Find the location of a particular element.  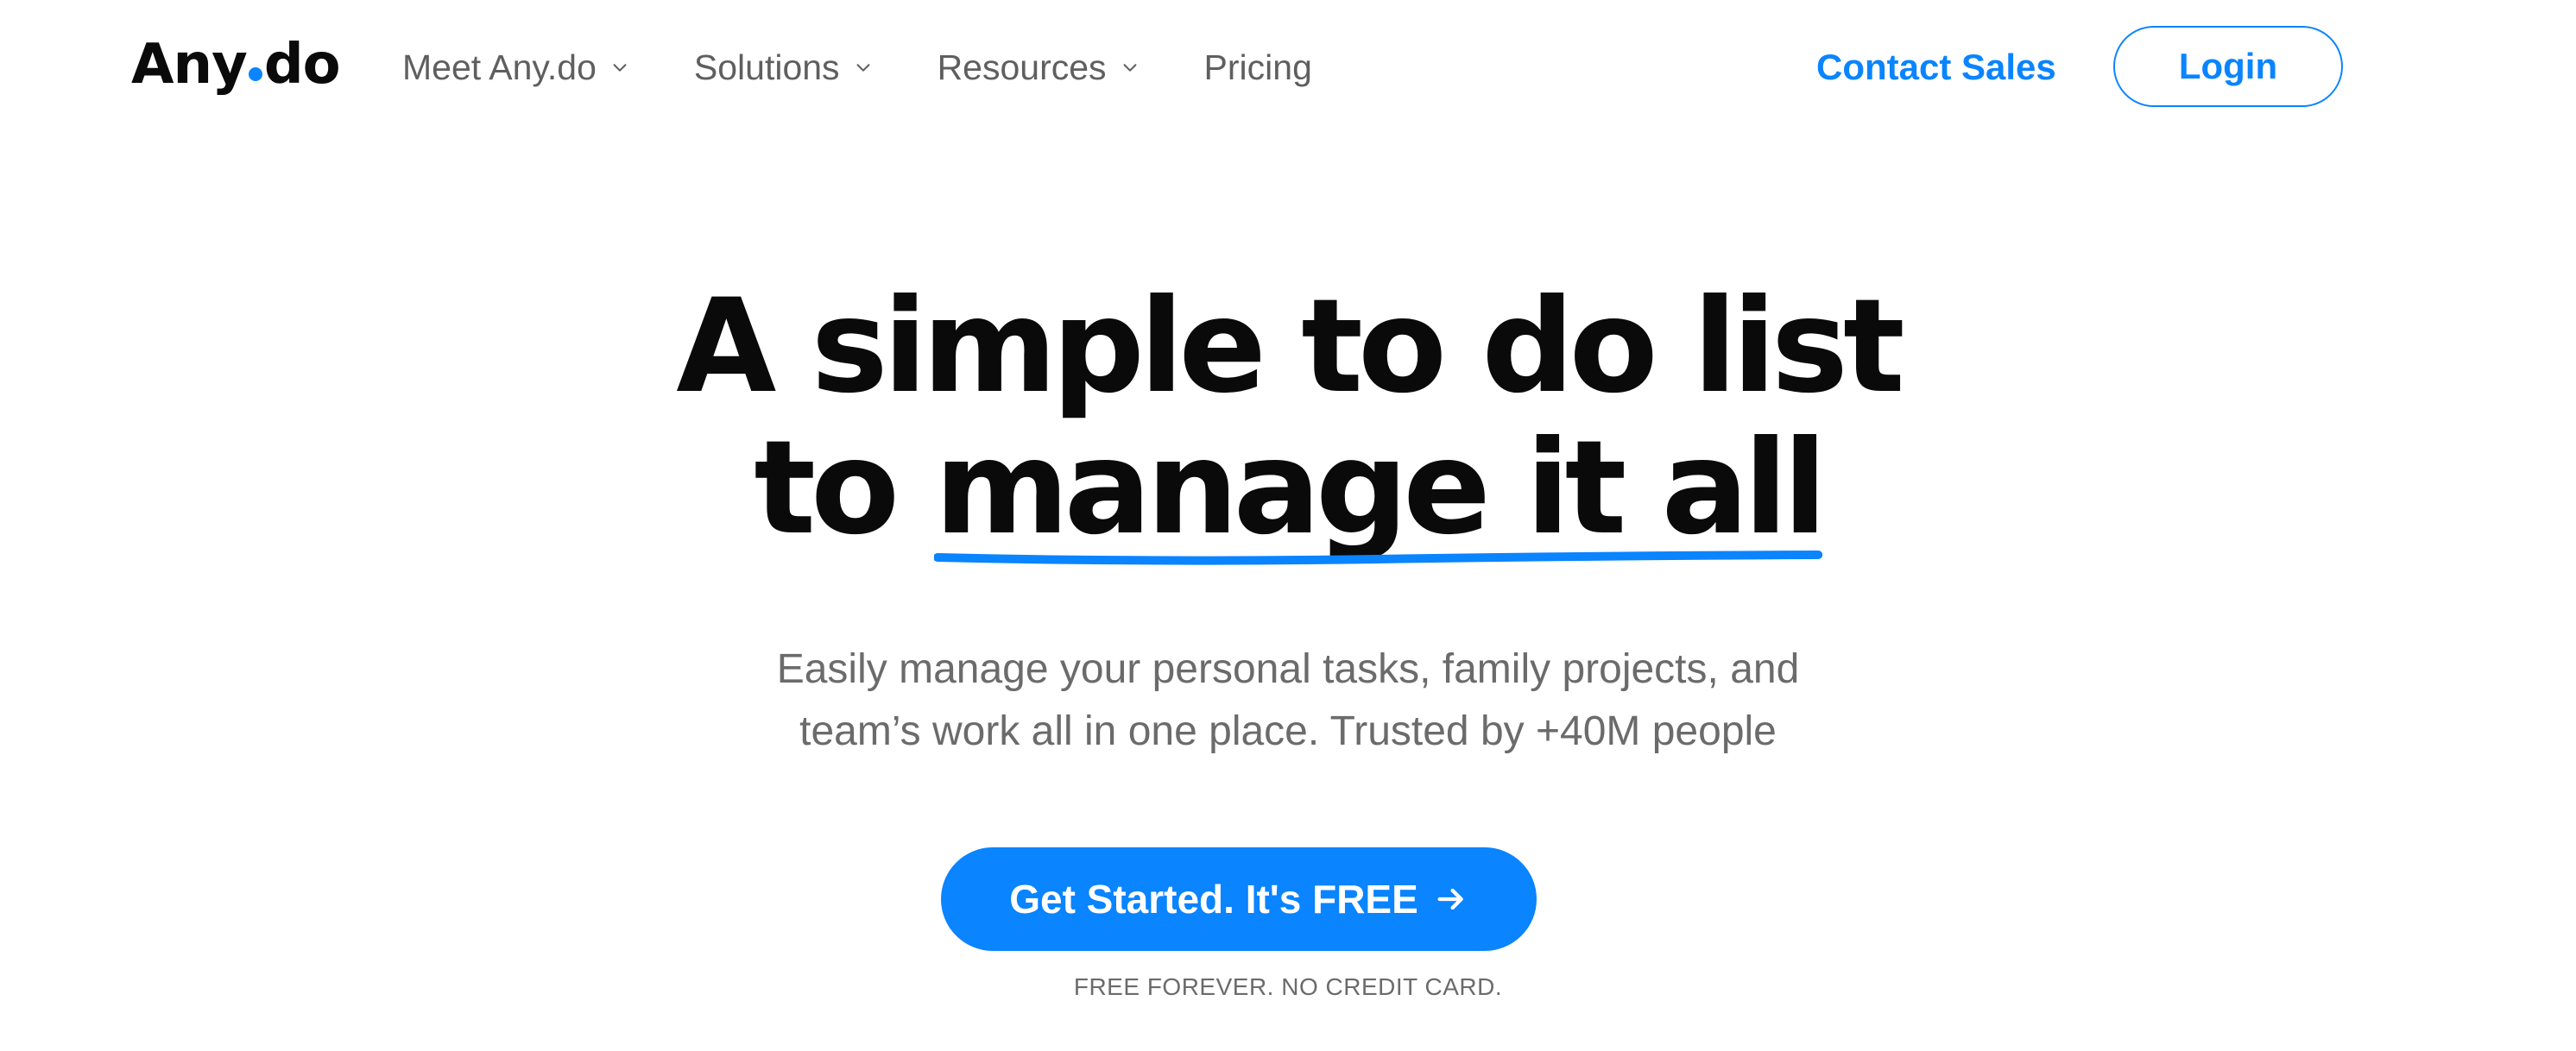

hero-title-line-1: A simple to do list is located at coordinates (1290, 347).